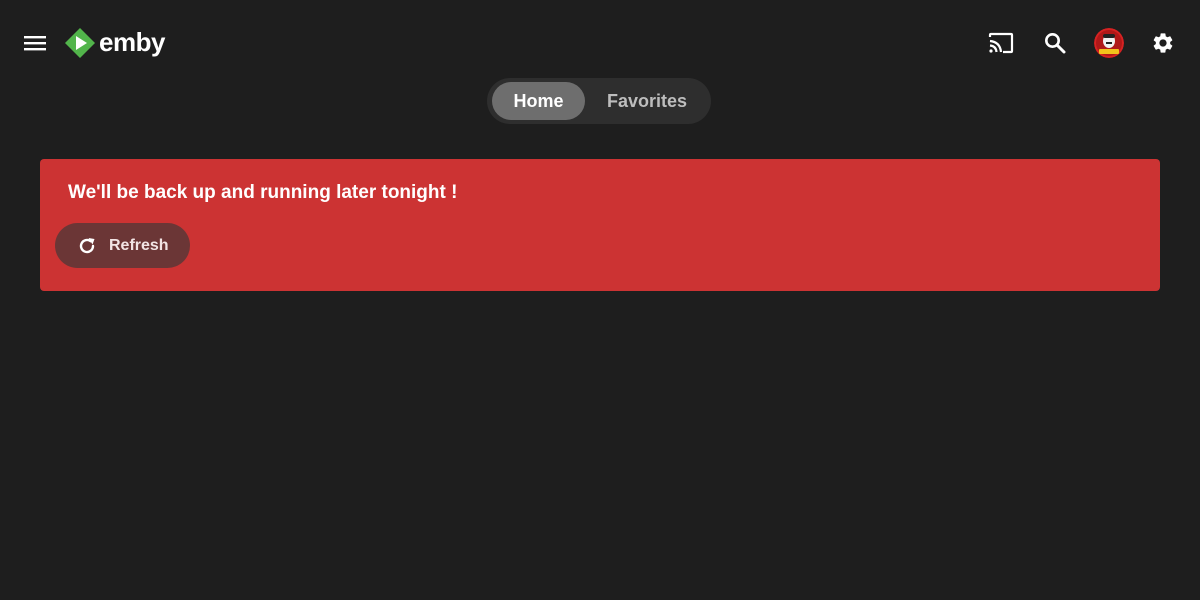 This screenshot has height=600, width=1200. I want to click on refresh-icon, so click(87, 246).